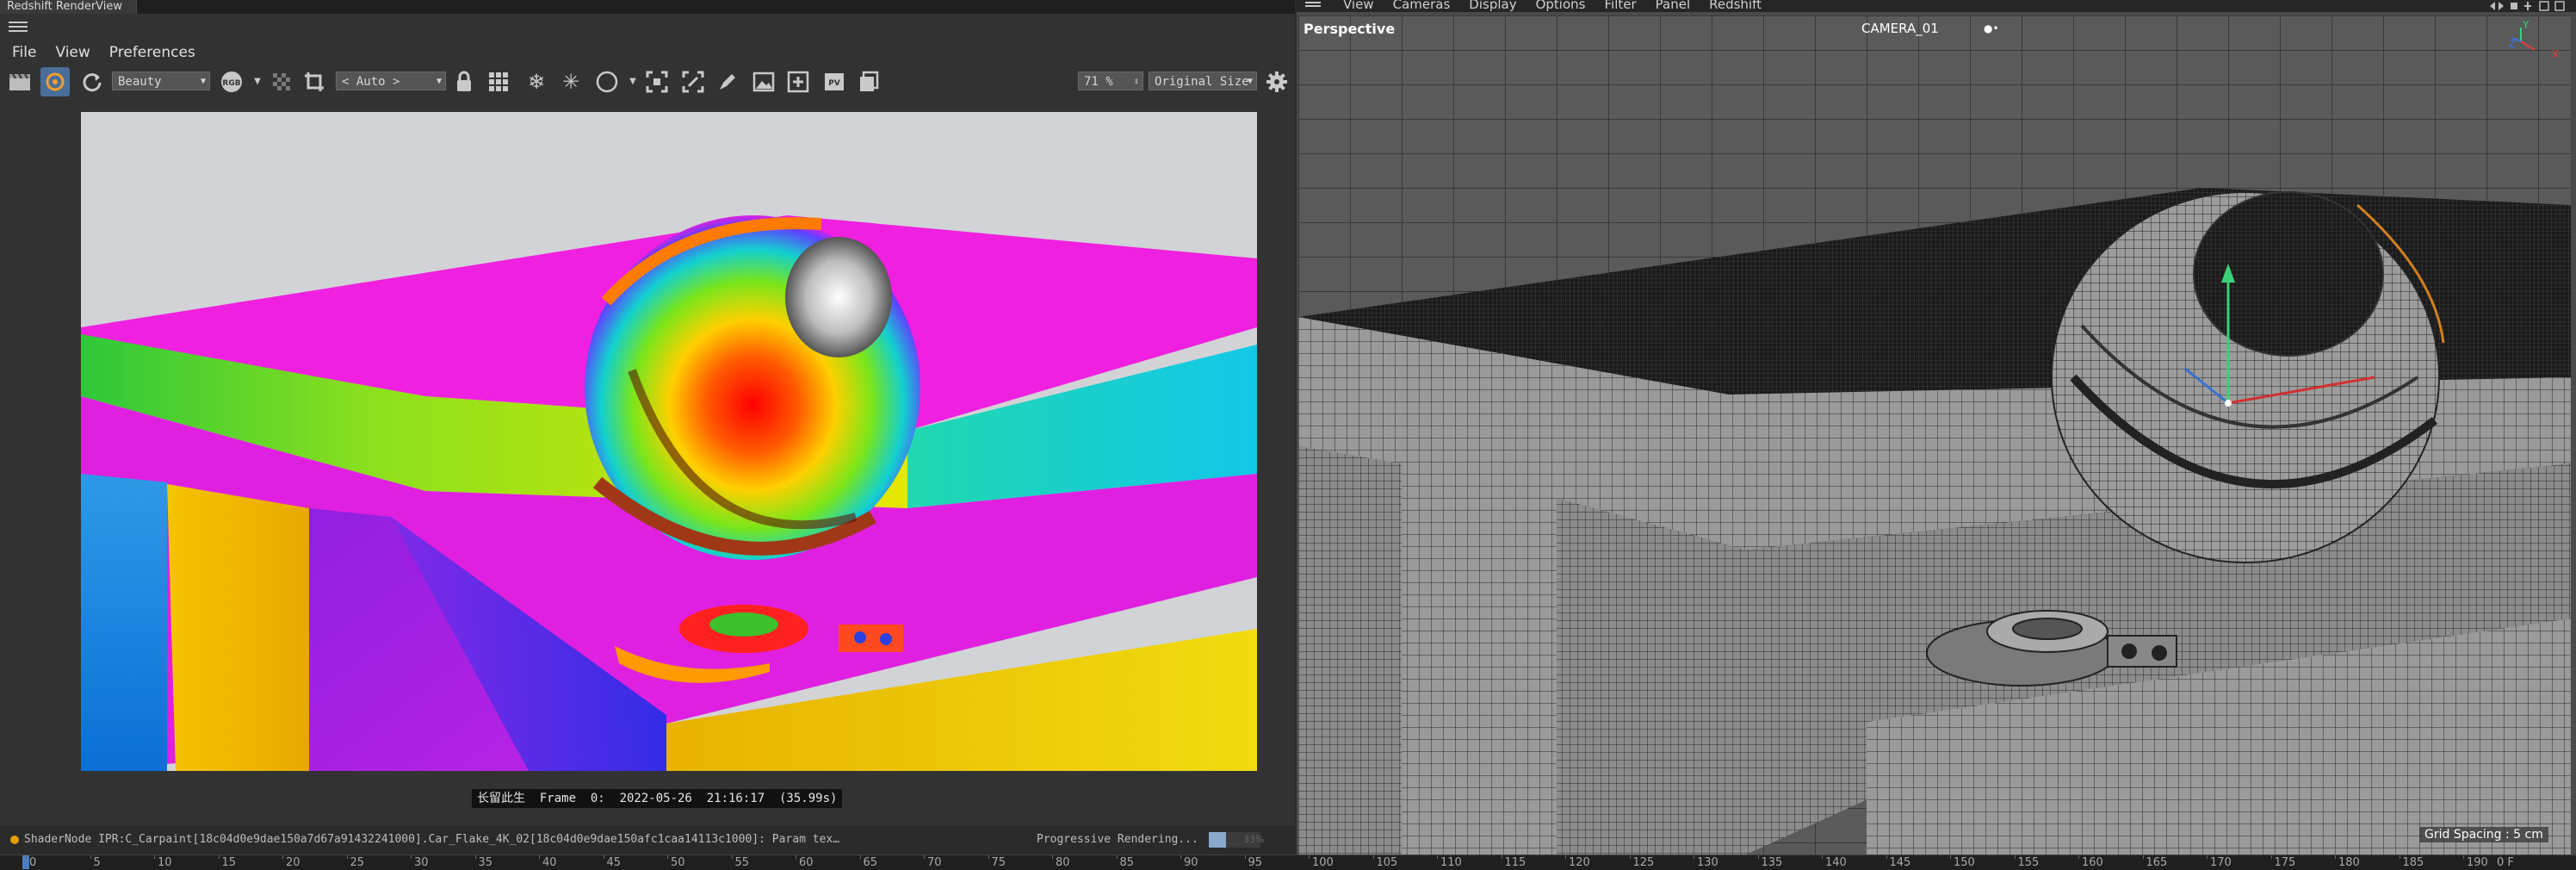 Image resolution: width=2576 pixels, height=870 pixels. I want to click on timeline-tick-label: 135, so click(1772, 862).